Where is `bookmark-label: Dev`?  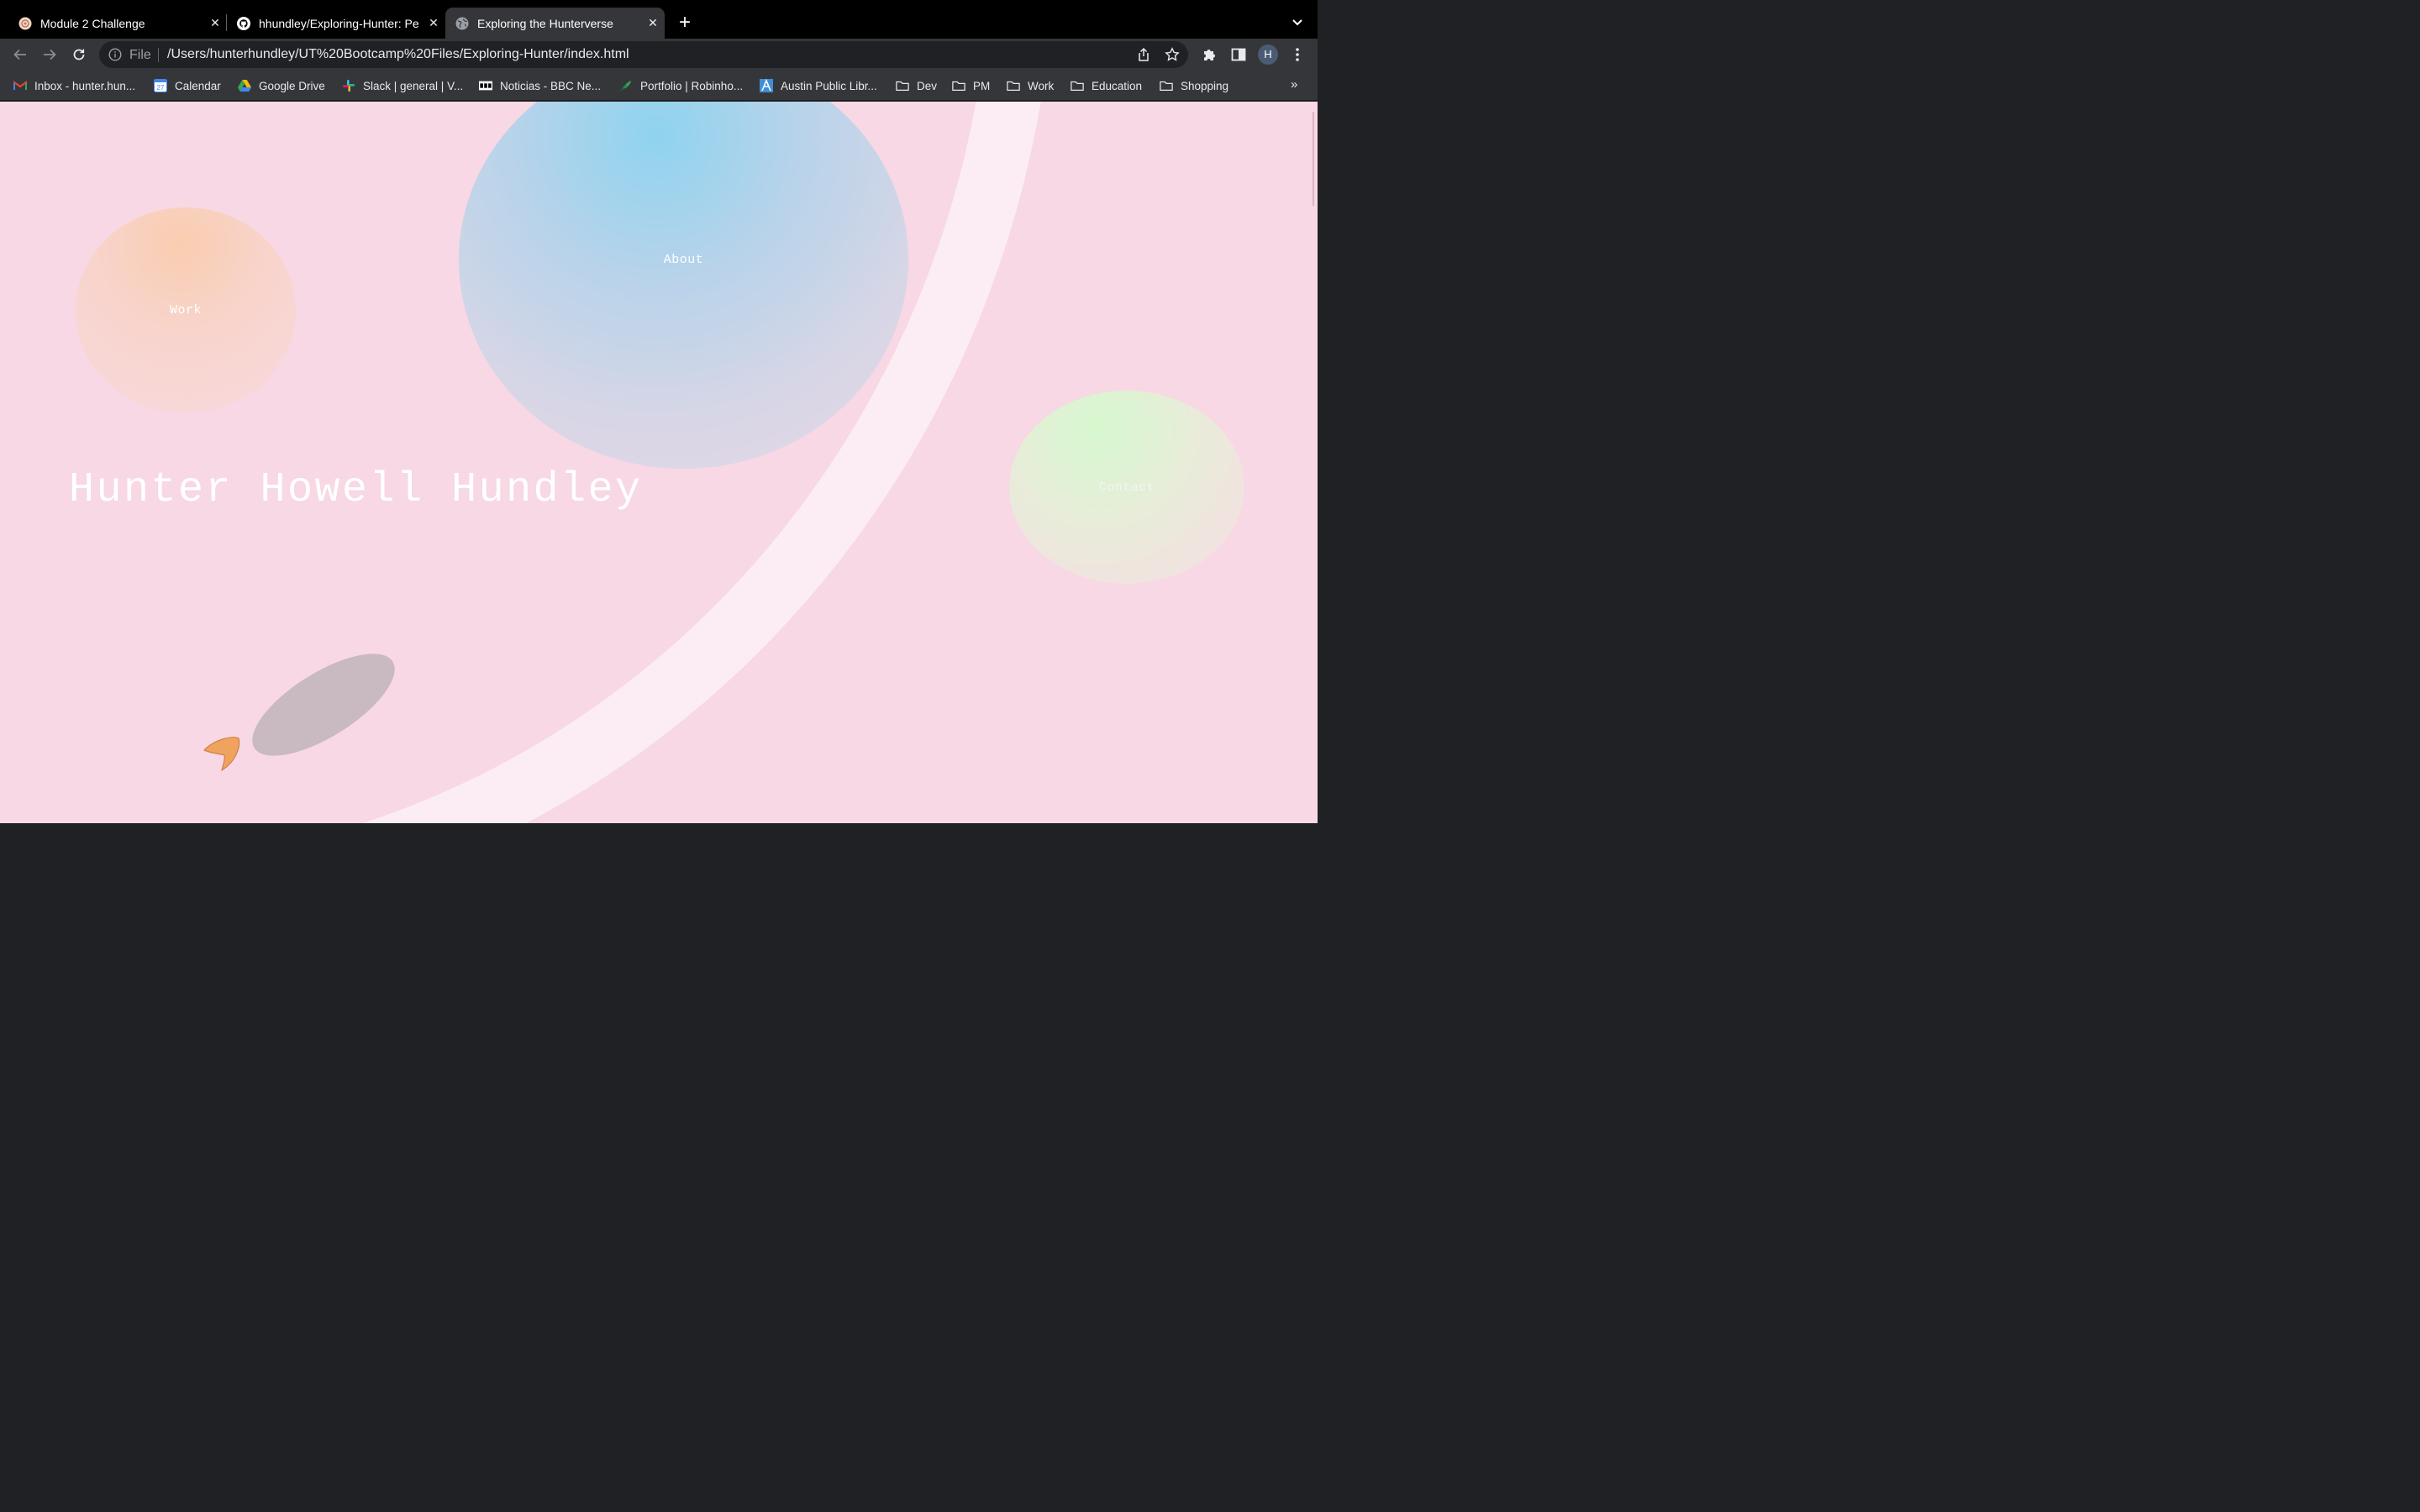 bookmark-label: Dev is located at coordinates (928, 85).